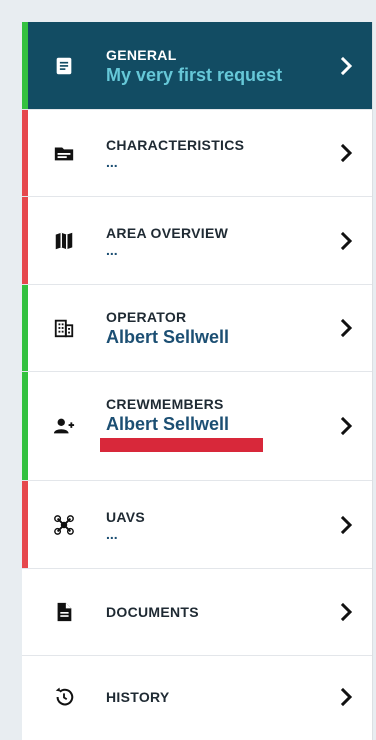  I want to click on history-icon, so click(64, 697).